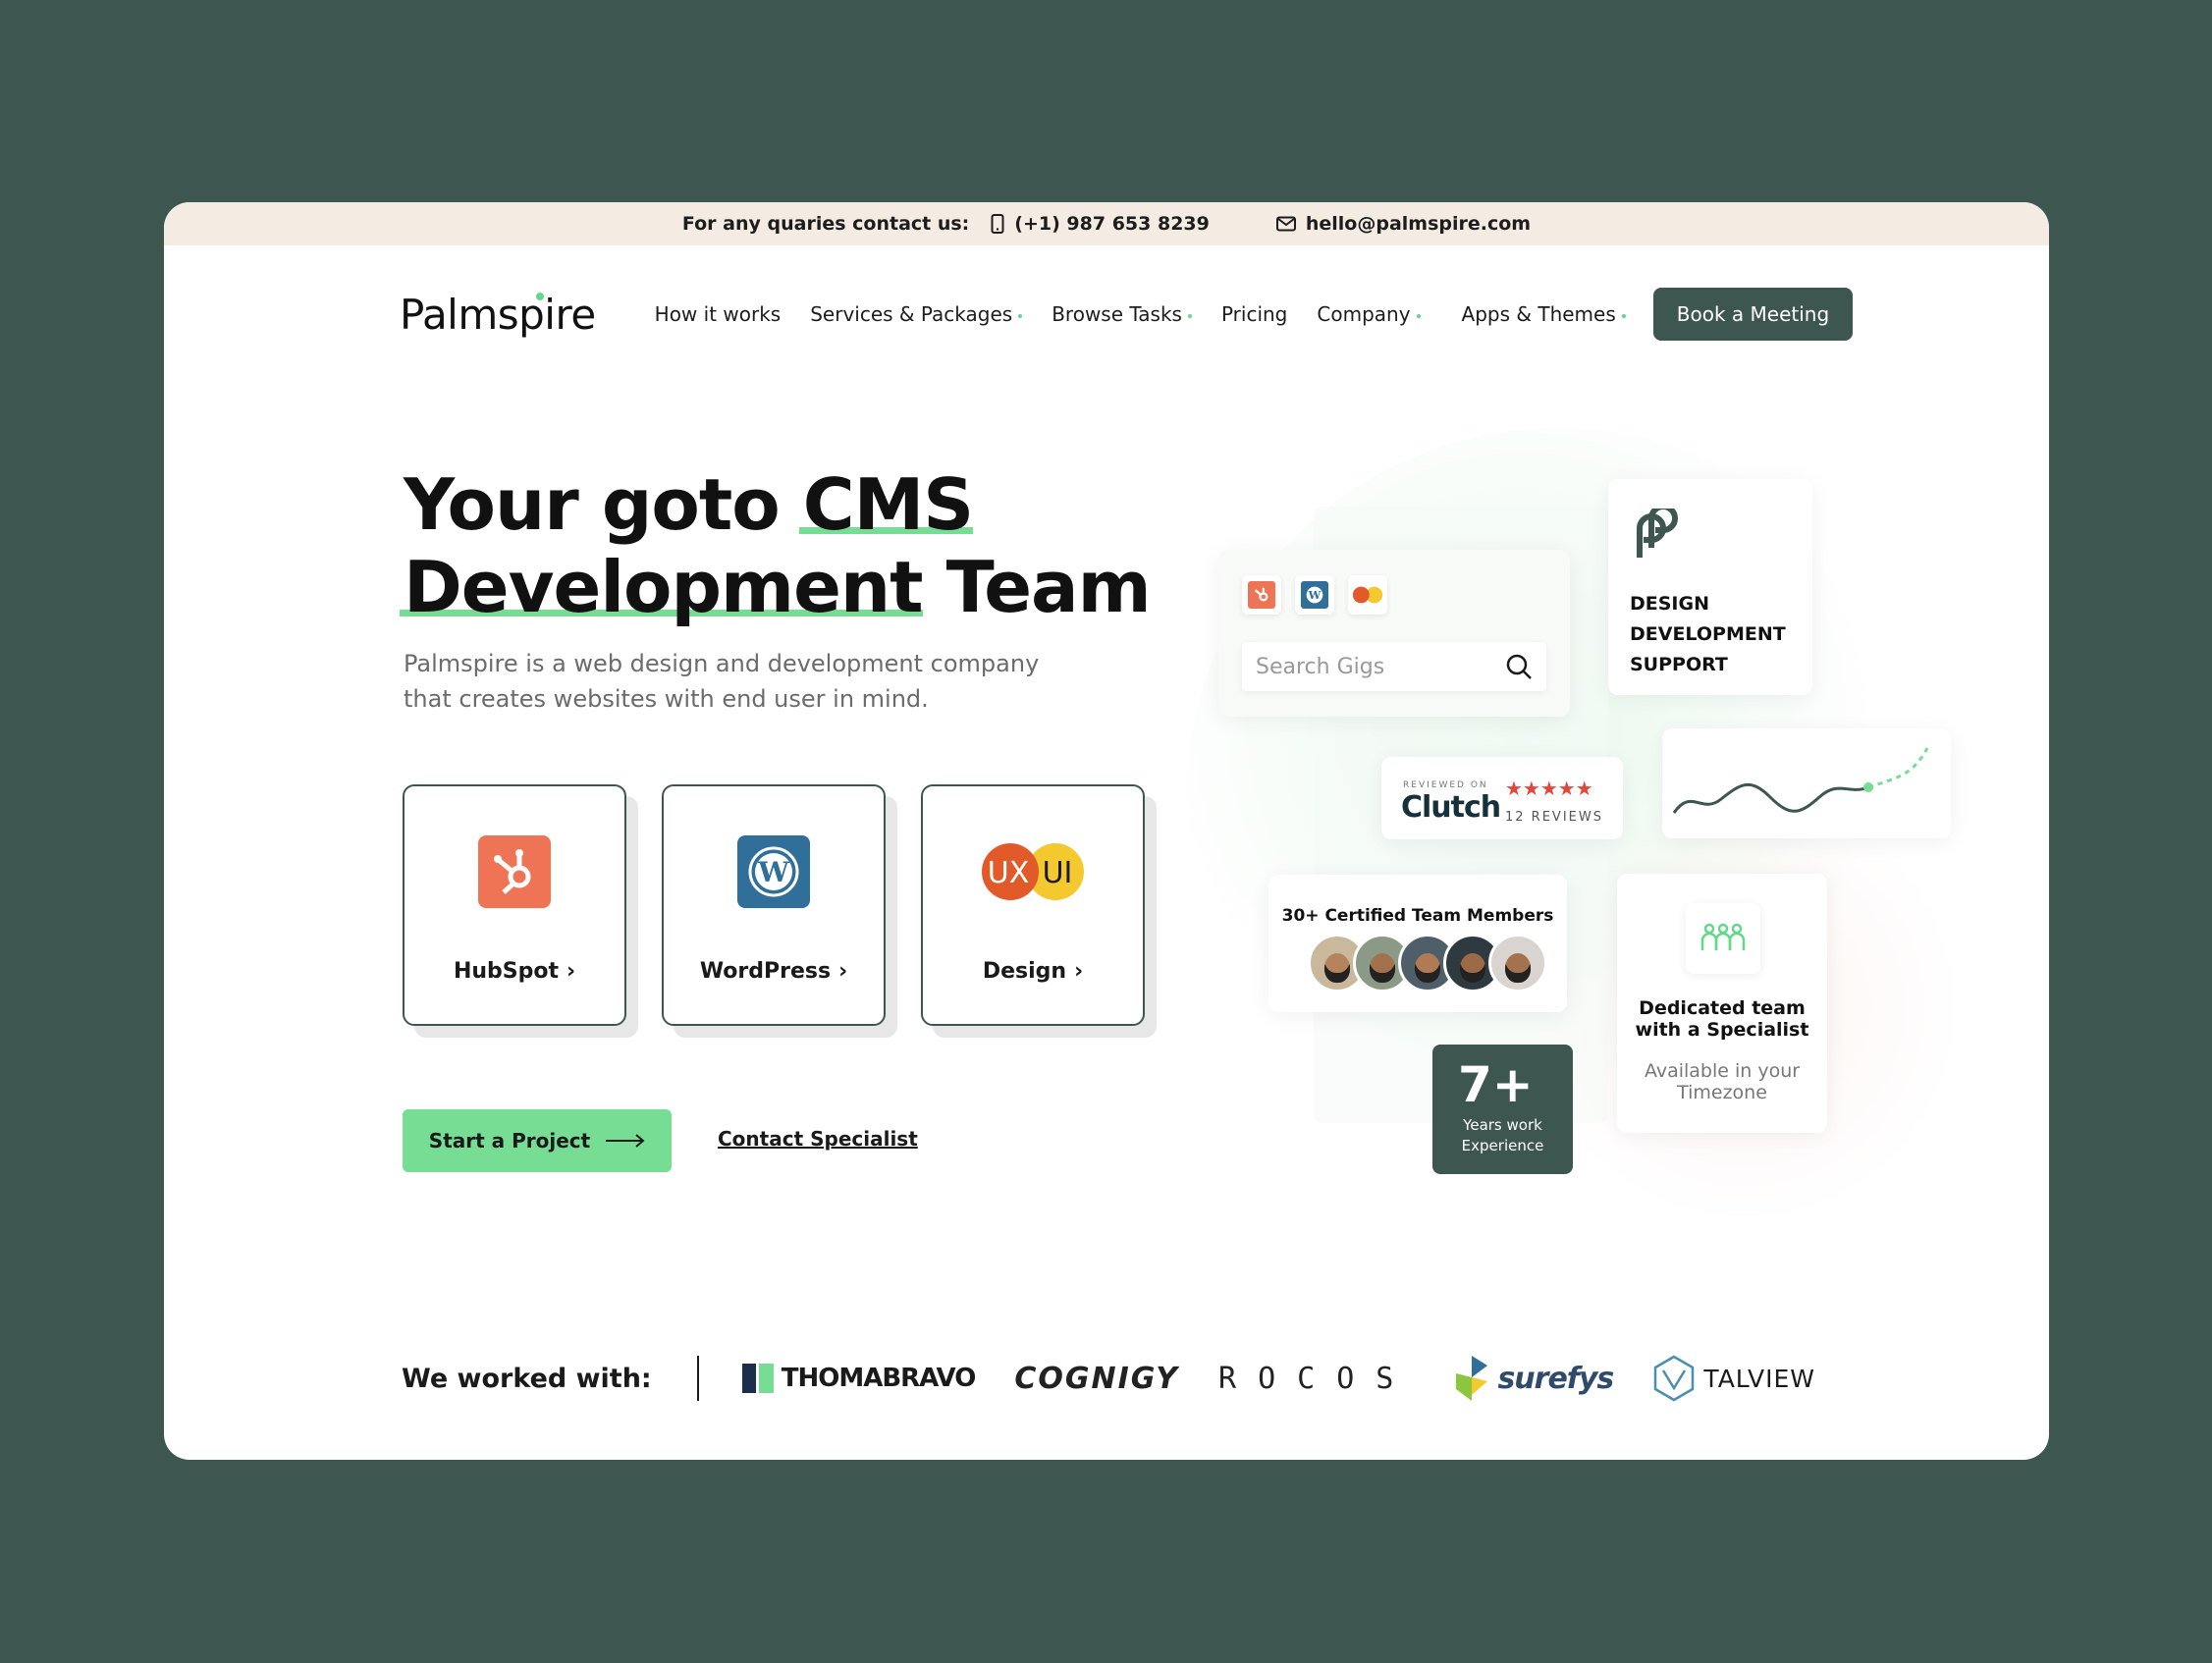 The image size is (2212, 1663). I want to click on client-logo-talview: TALVIEW, so click(1733, 1378).